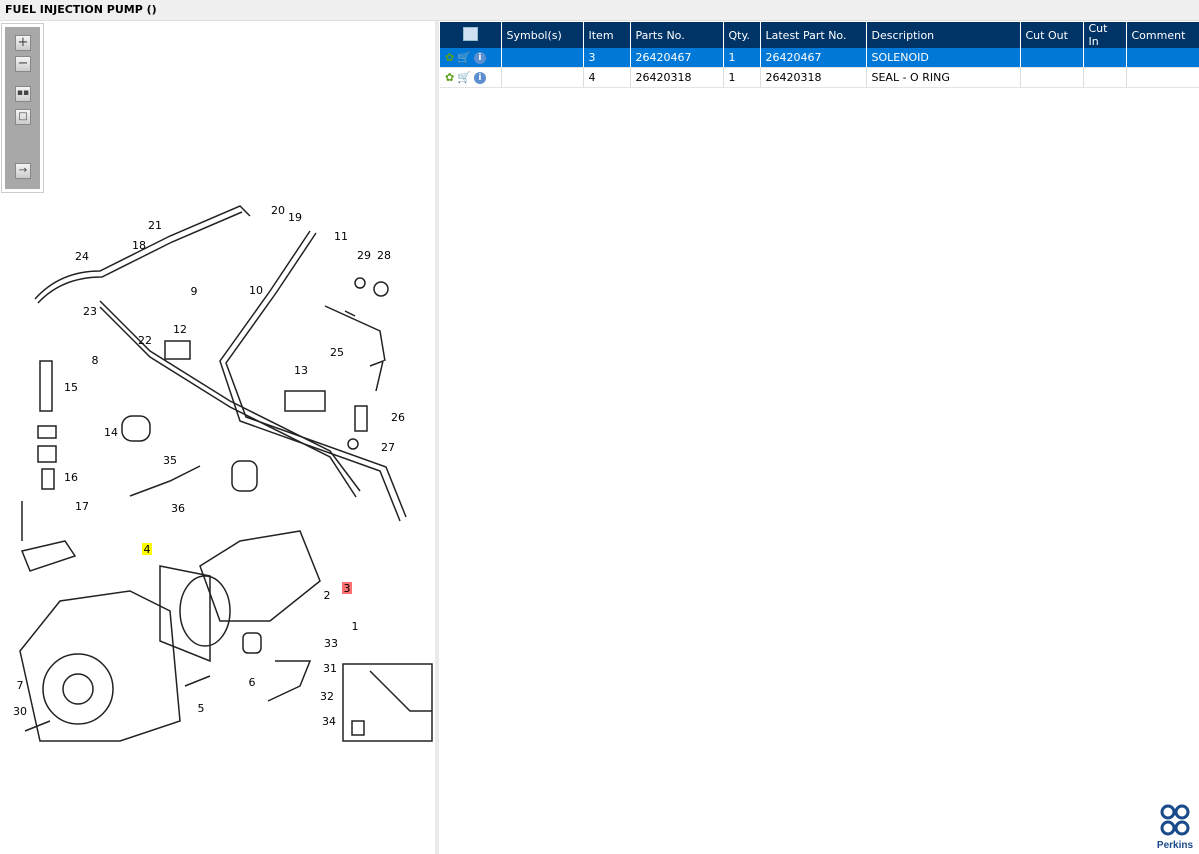 This screenshot has height=854, width=1199. I want to click on callout-28: 28, so click(384, 255).